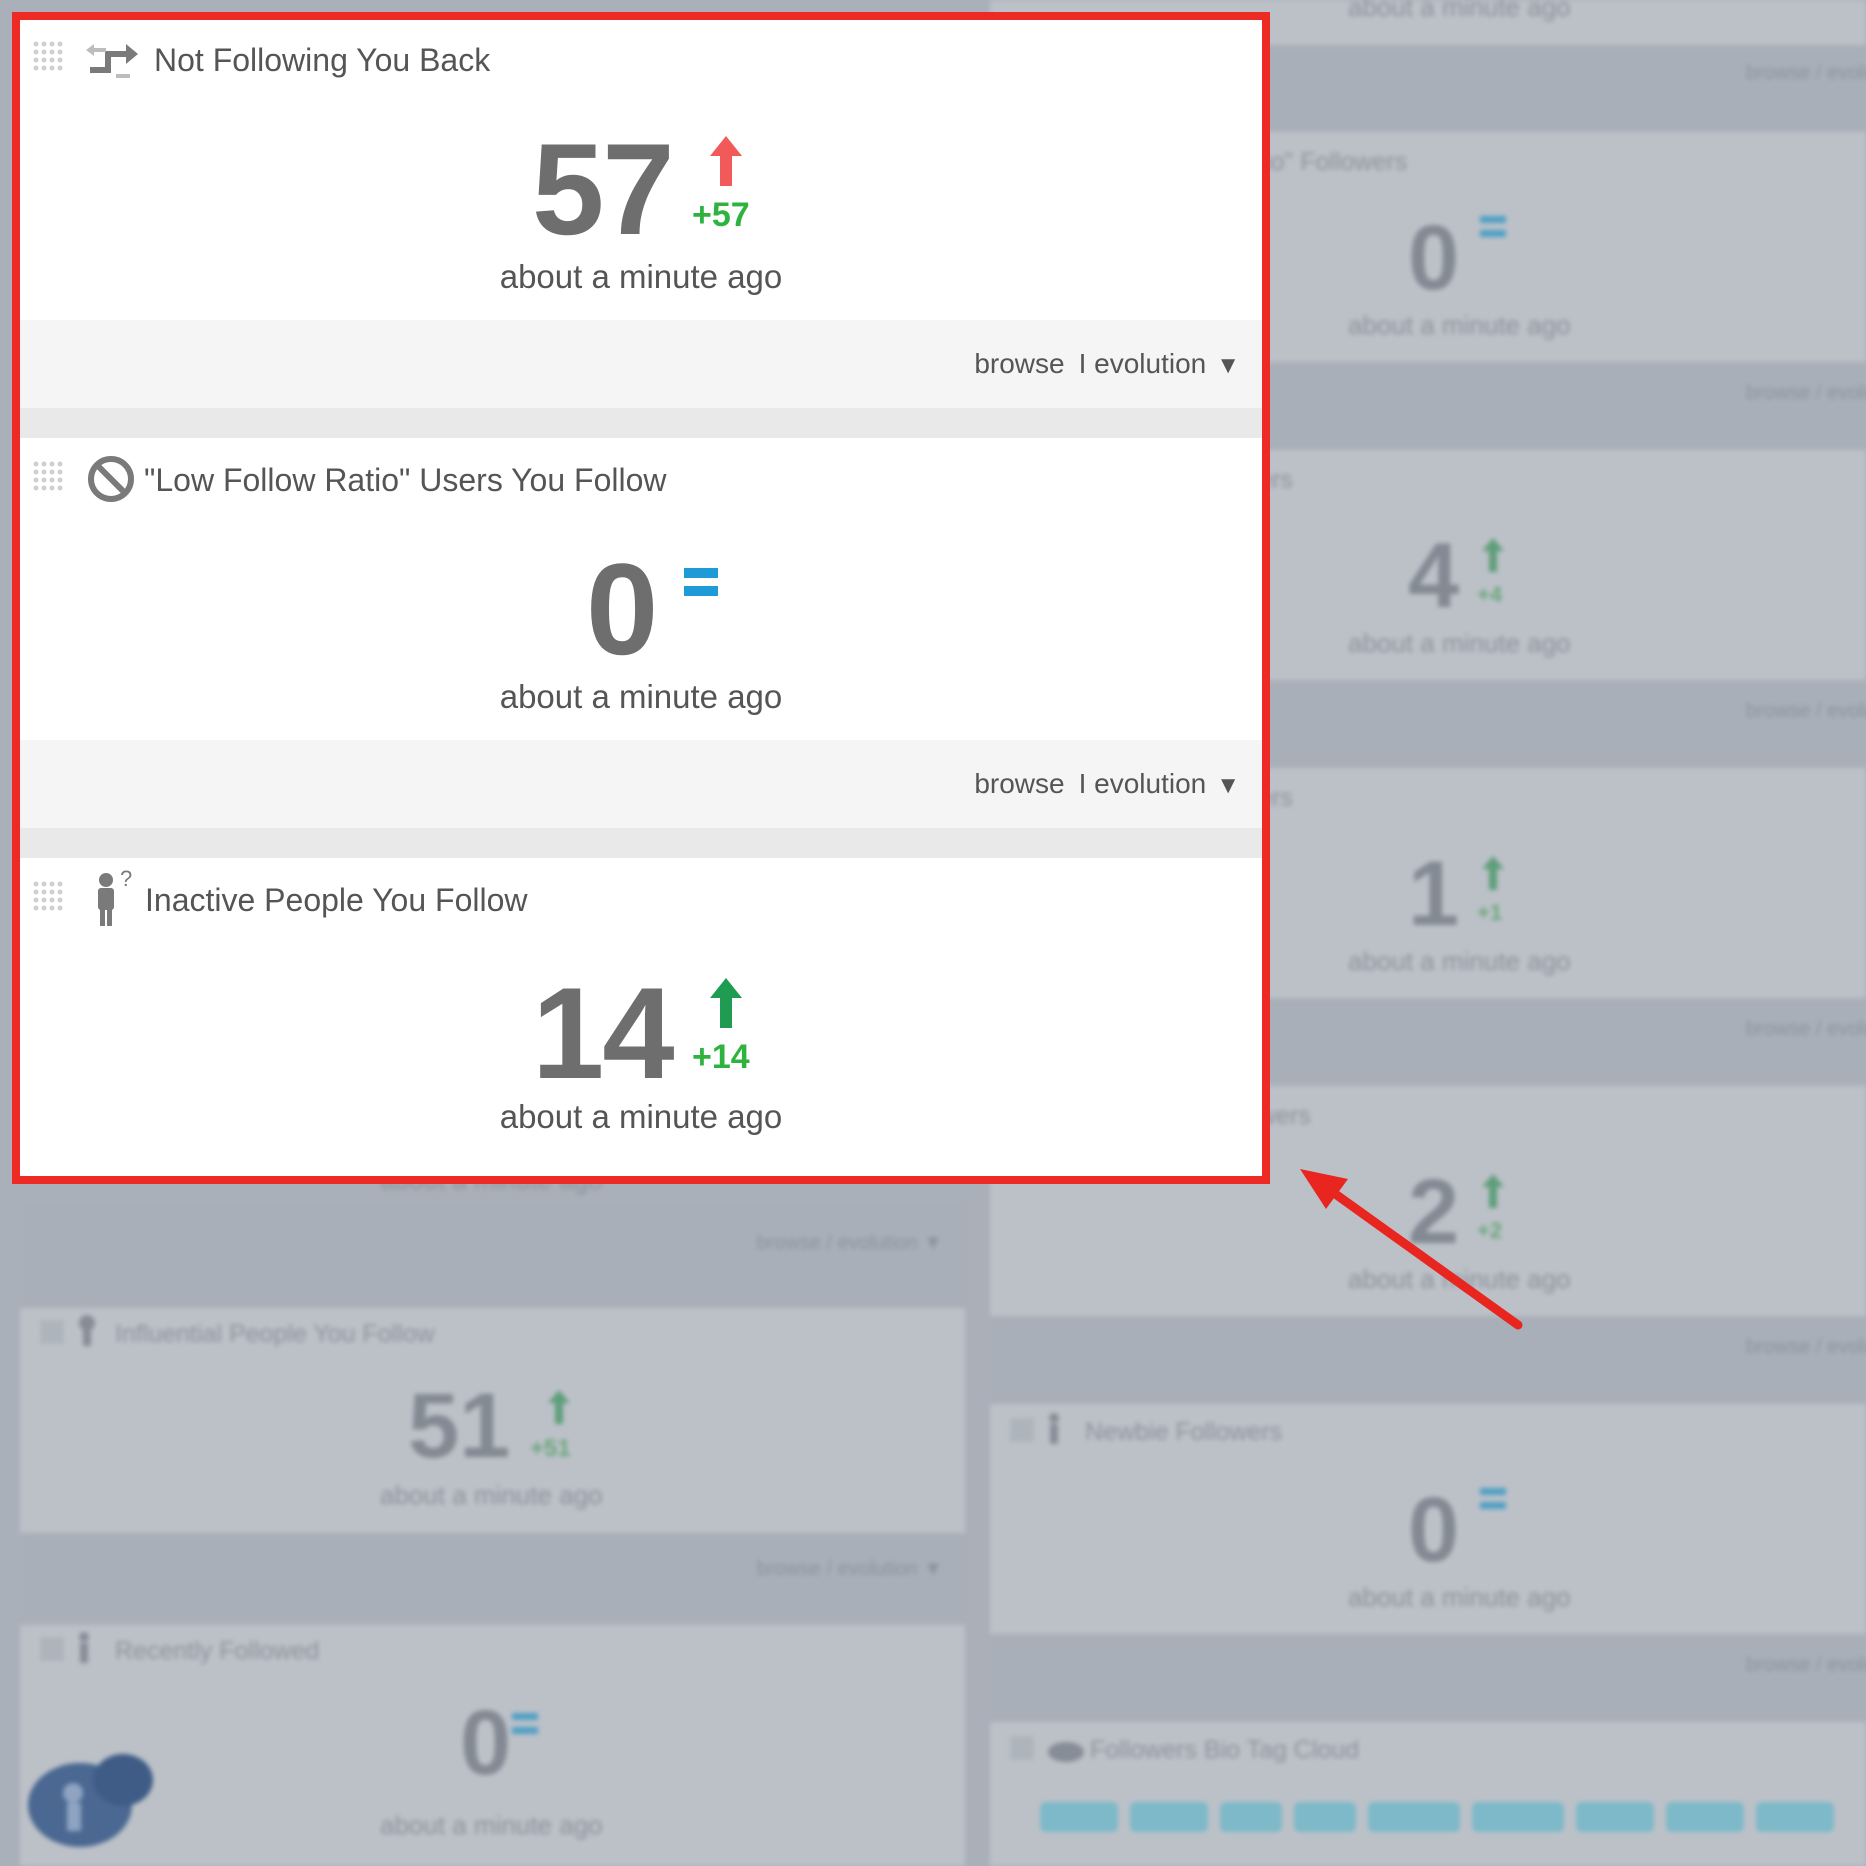 The image size is (1866, 1866). I want to click on widget-value: 14, so click(603, 1033).